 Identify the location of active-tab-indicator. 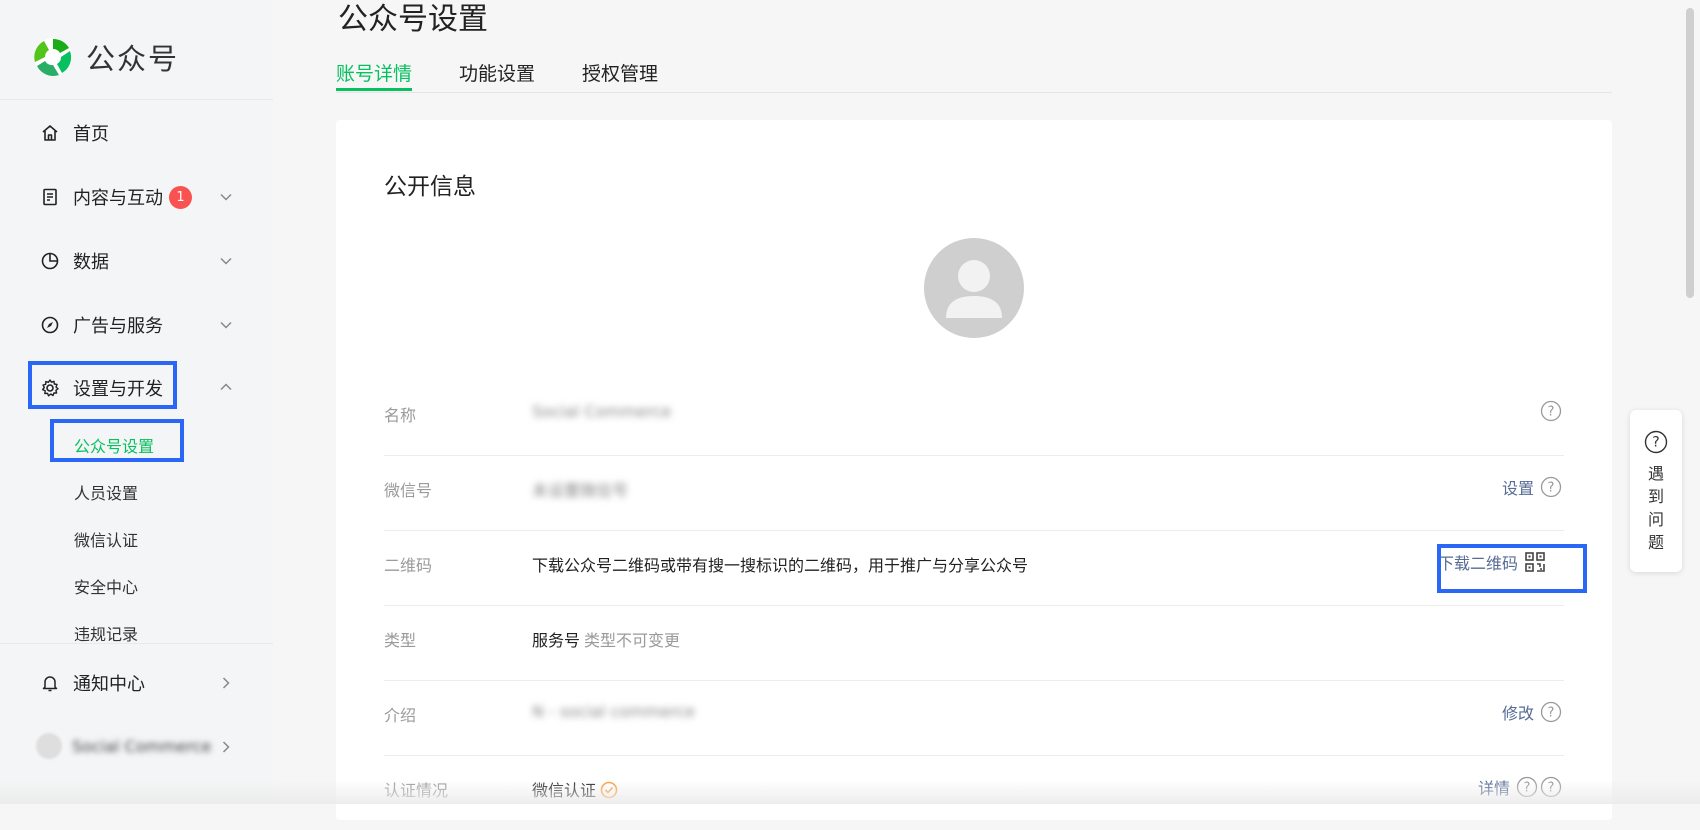
(374, 89).